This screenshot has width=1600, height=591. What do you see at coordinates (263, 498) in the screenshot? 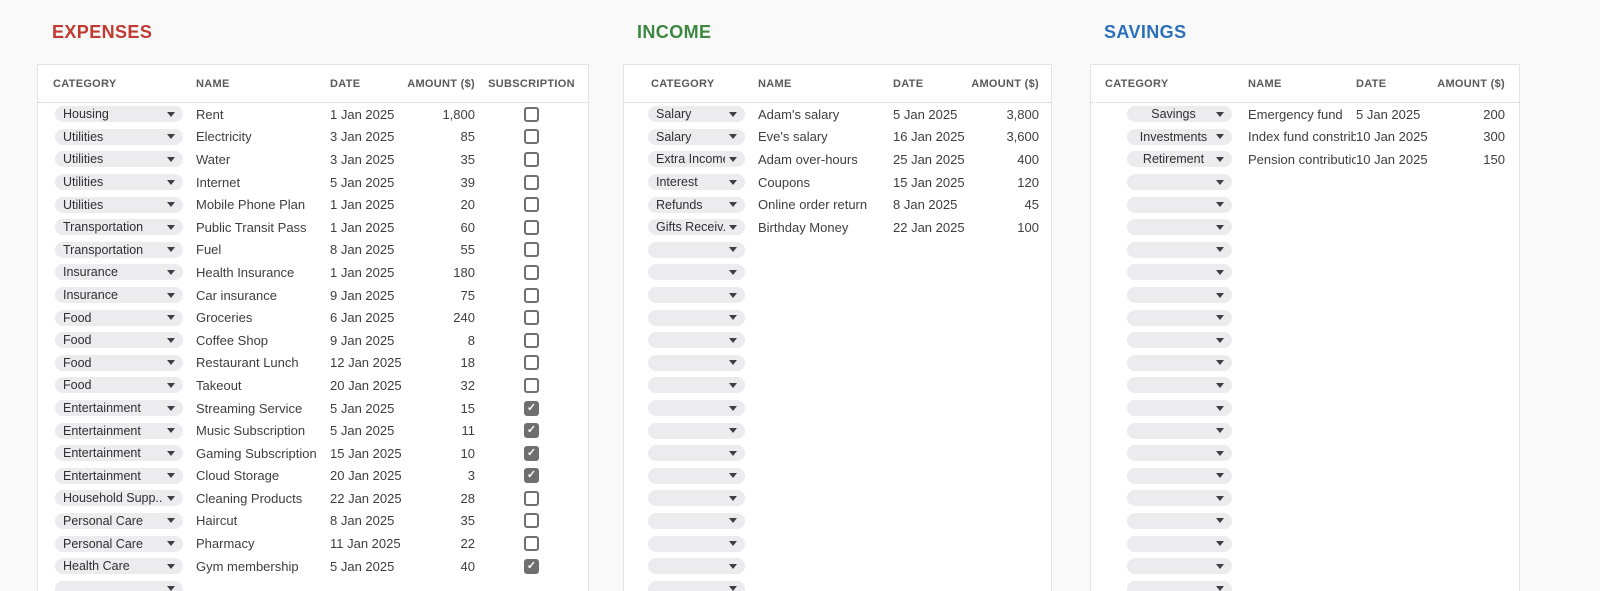
I see `name-cell: Cleaning Products` at bounding box center [263, 498].